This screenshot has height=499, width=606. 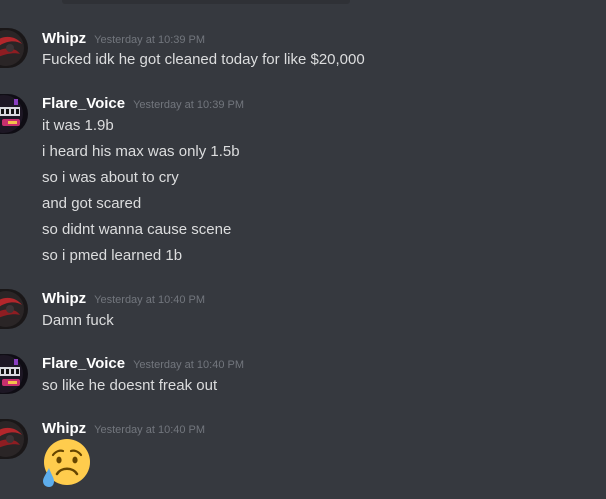 I want to click on message-text: so i was about to cry, so click(x=110, y=177).